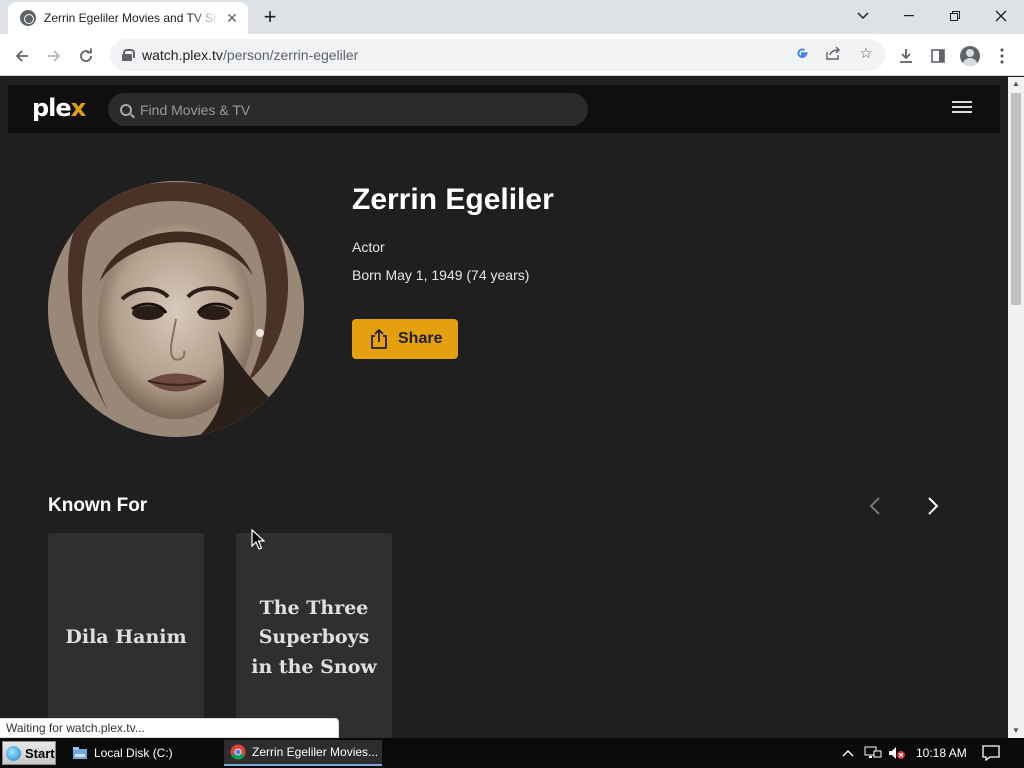  Describe the element at coordinates (379, 339) in the screenshot. I see `share-icon` at that location.